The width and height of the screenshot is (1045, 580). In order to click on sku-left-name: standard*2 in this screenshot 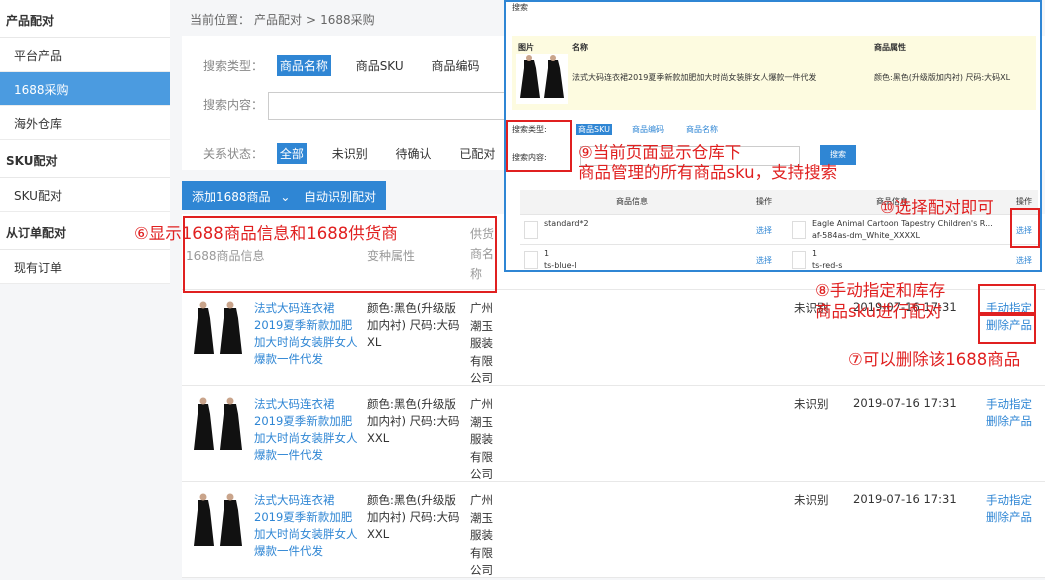, I will do `click(566, 223)`.